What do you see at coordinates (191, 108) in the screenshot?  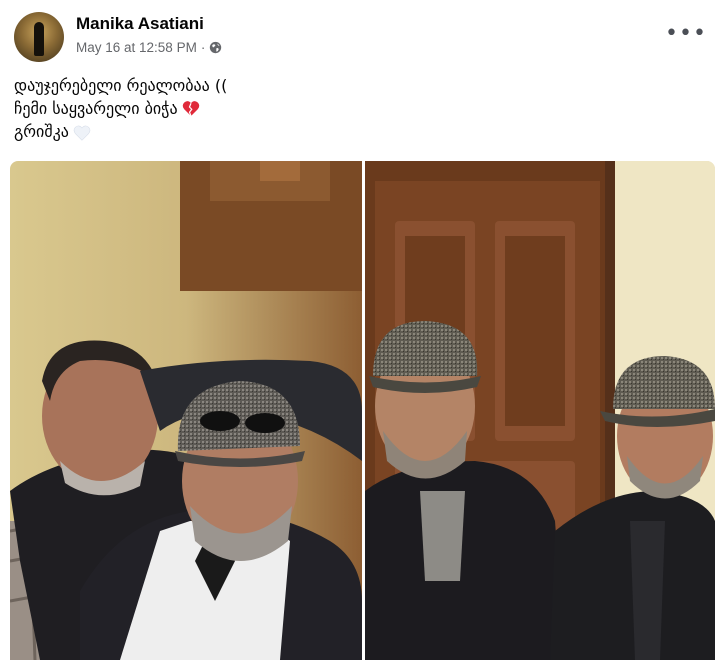 I see `heart-broken-icon` at bounding box center [191, 108].